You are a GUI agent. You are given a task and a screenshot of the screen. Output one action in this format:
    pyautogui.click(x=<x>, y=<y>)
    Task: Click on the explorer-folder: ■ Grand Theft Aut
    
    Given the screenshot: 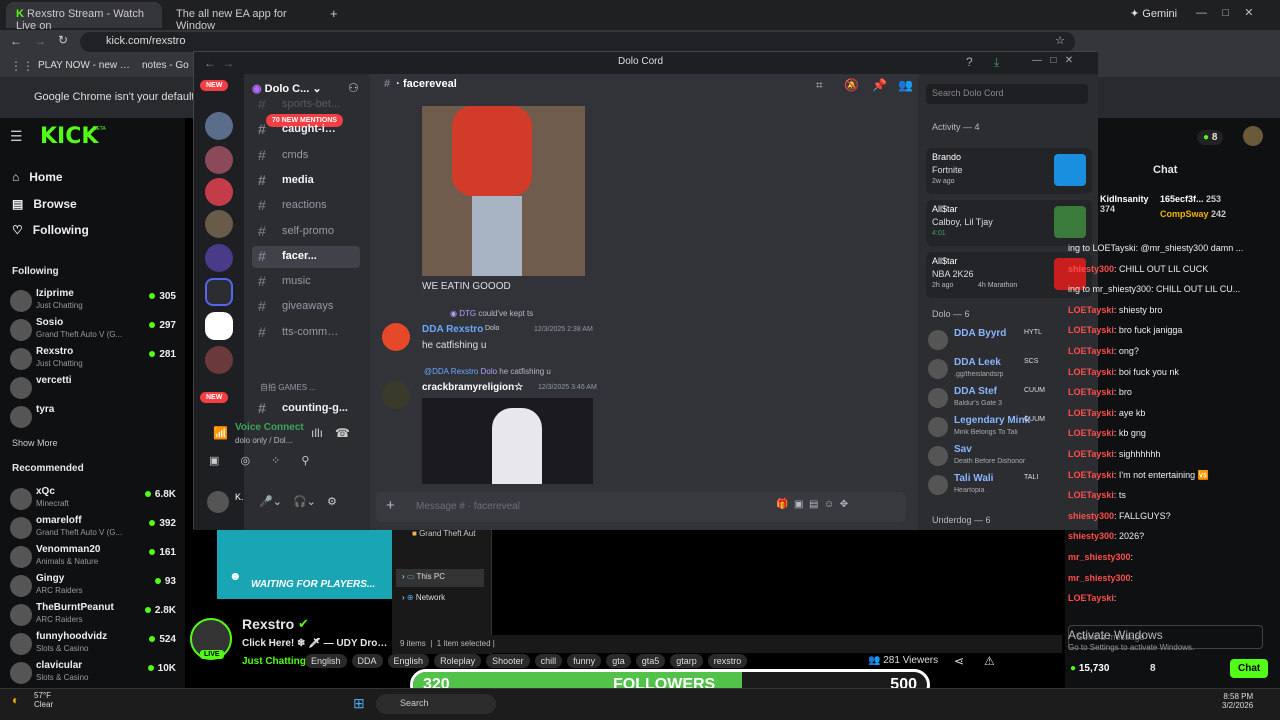 What is the action you would take?
    pyautogui.click(x=443, y=533)
    